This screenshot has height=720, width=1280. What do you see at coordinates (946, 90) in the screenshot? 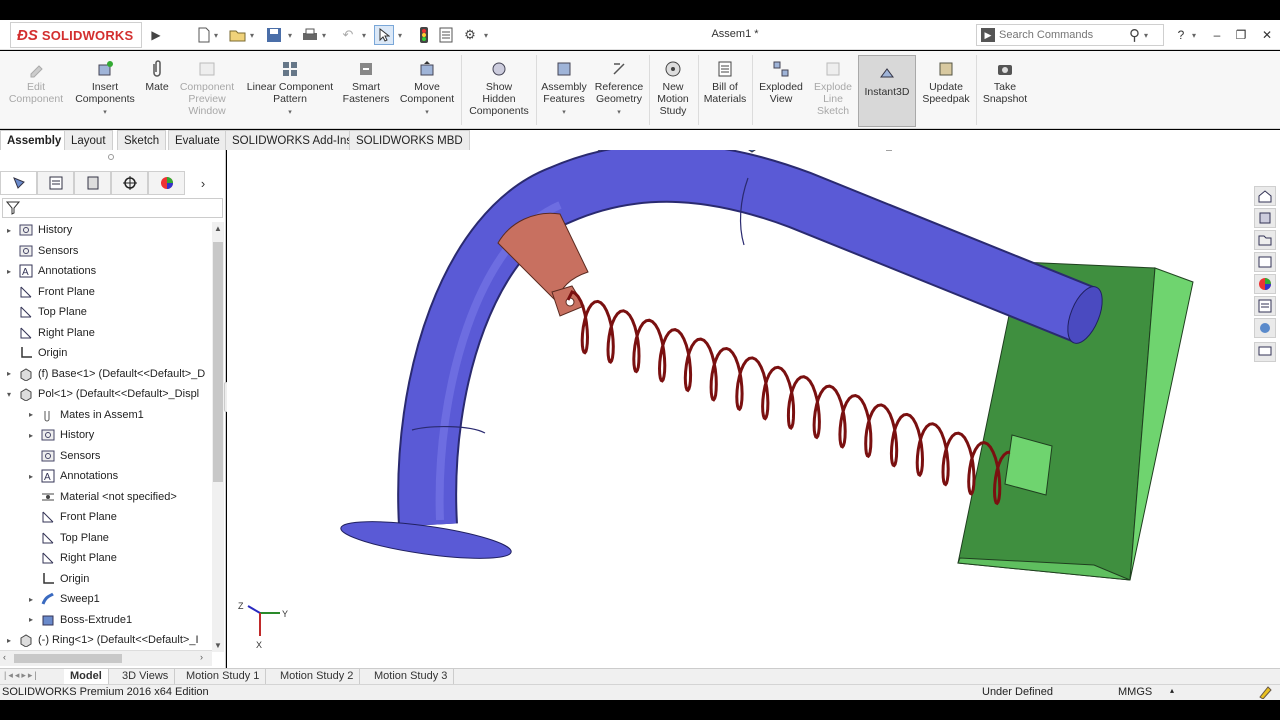
I see `update-speedpak-button: Update Speedpak` at bounding box center [946, 90].